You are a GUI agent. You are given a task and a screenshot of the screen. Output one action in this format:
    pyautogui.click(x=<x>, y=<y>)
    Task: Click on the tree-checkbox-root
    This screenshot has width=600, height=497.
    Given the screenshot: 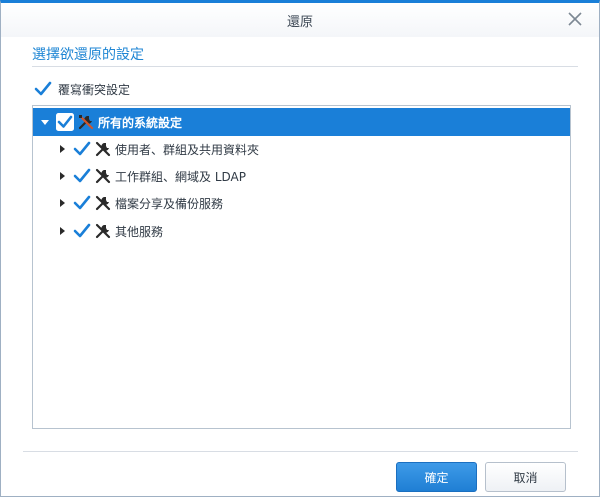 What is the action you would take?
    pyautogui.click(x=65, y=122)
    